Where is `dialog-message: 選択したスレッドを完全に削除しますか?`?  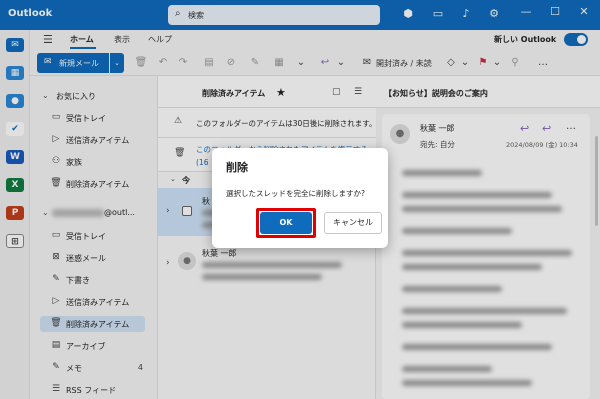 dialog-message: 選択したスレッドを完全に削除しますか? is located at coordinates (295, 193).